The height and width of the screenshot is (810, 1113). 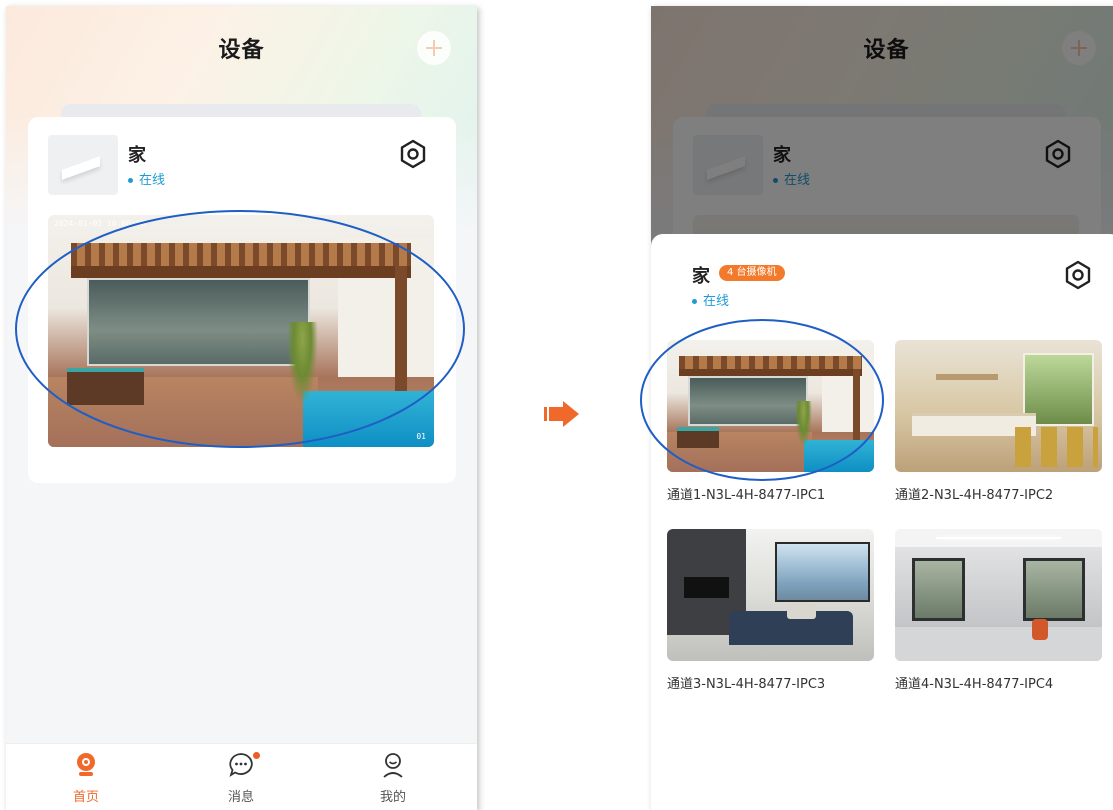 What do you see at coordinates (392, 797) in the screenshot?
I see `nav-profile-label: 我的` at bounding box center [392, 797].